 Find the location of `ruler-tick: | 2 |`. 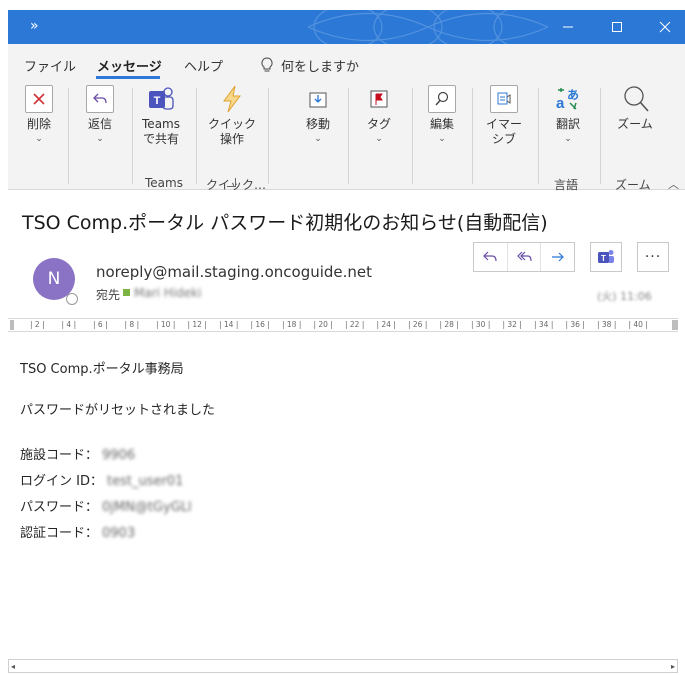

ruler-tick: | 2 | is located at coordinates (37, 324).